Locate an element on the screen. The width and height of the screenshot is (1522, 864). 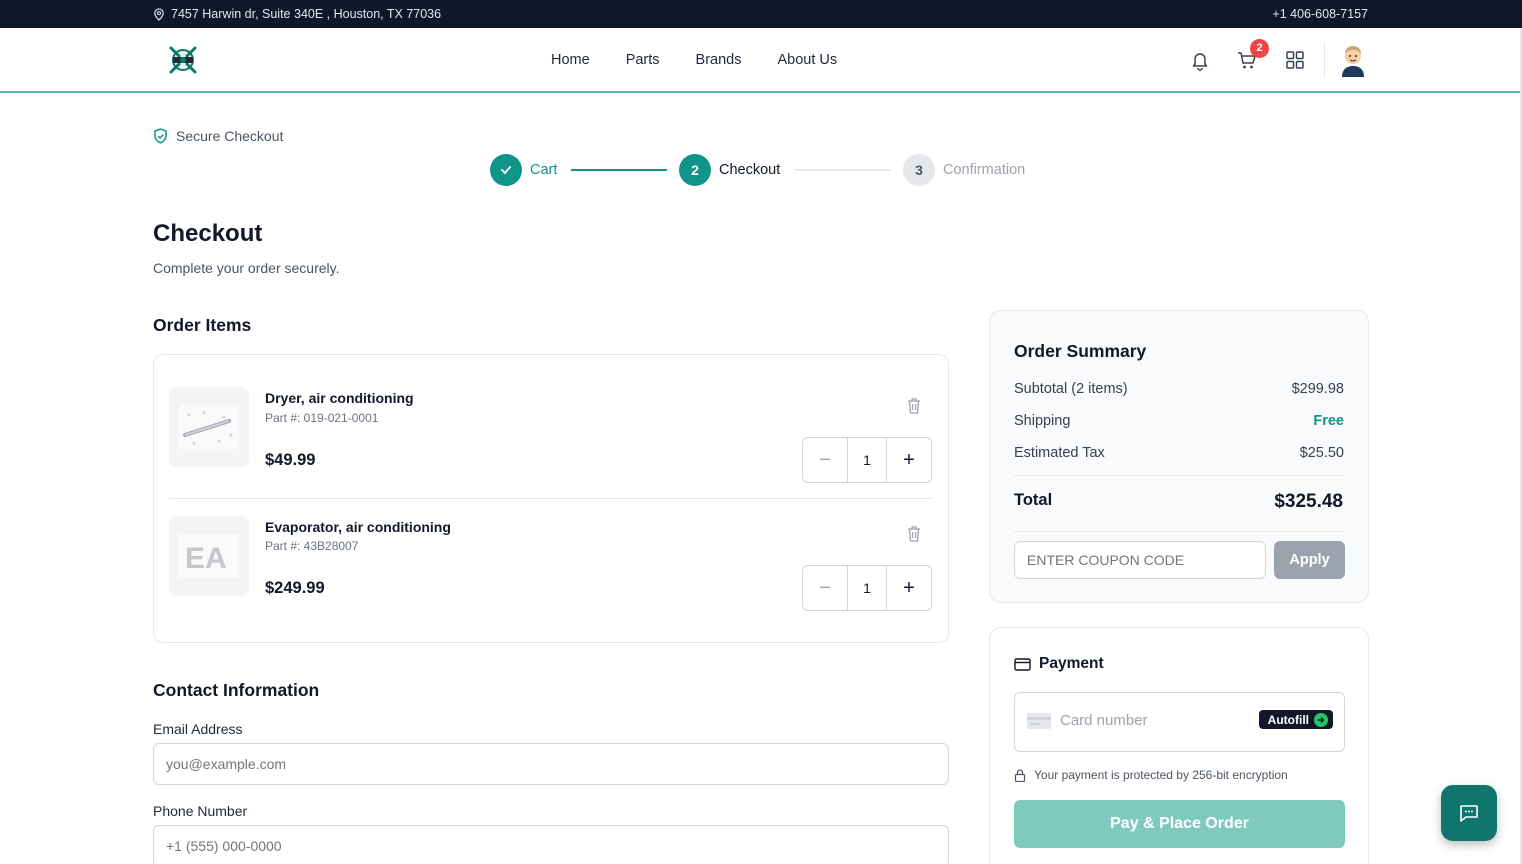
lock-icon is located at coordinates (1020, 775).